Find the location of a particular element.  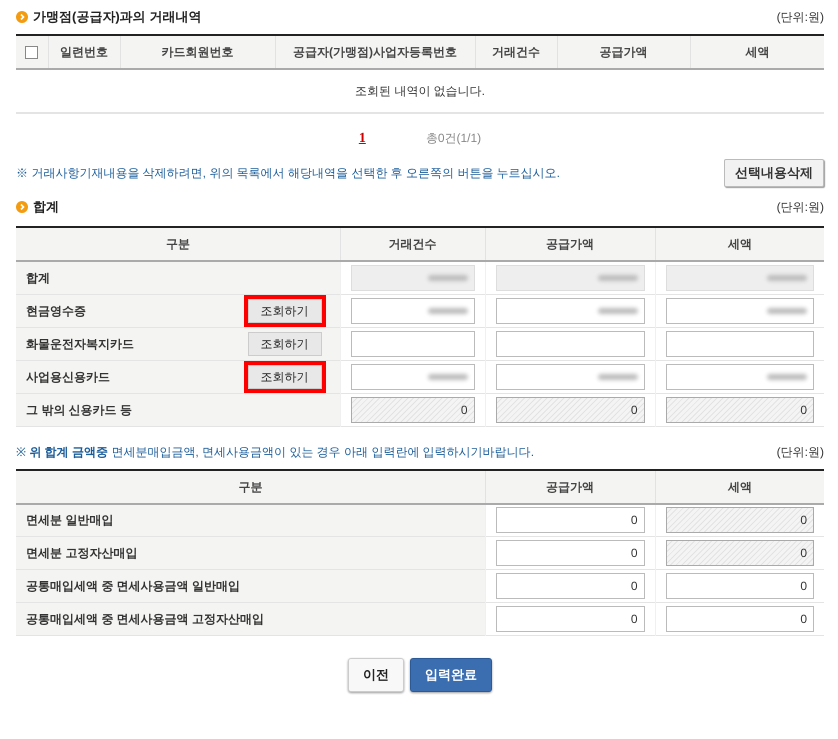

row-label: 공통매입세액 중 면세사용금액 고정자산매입 is located at coordinates (145, 619).